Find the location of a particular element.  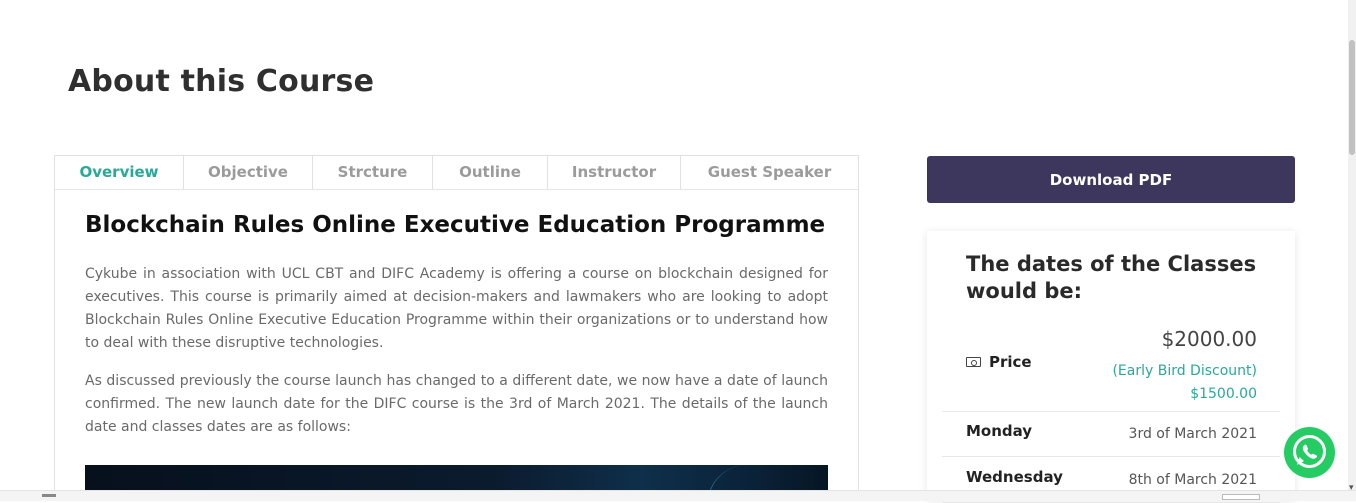

download-pdf-button: Download PDF is located at coordinates (1111, 179).